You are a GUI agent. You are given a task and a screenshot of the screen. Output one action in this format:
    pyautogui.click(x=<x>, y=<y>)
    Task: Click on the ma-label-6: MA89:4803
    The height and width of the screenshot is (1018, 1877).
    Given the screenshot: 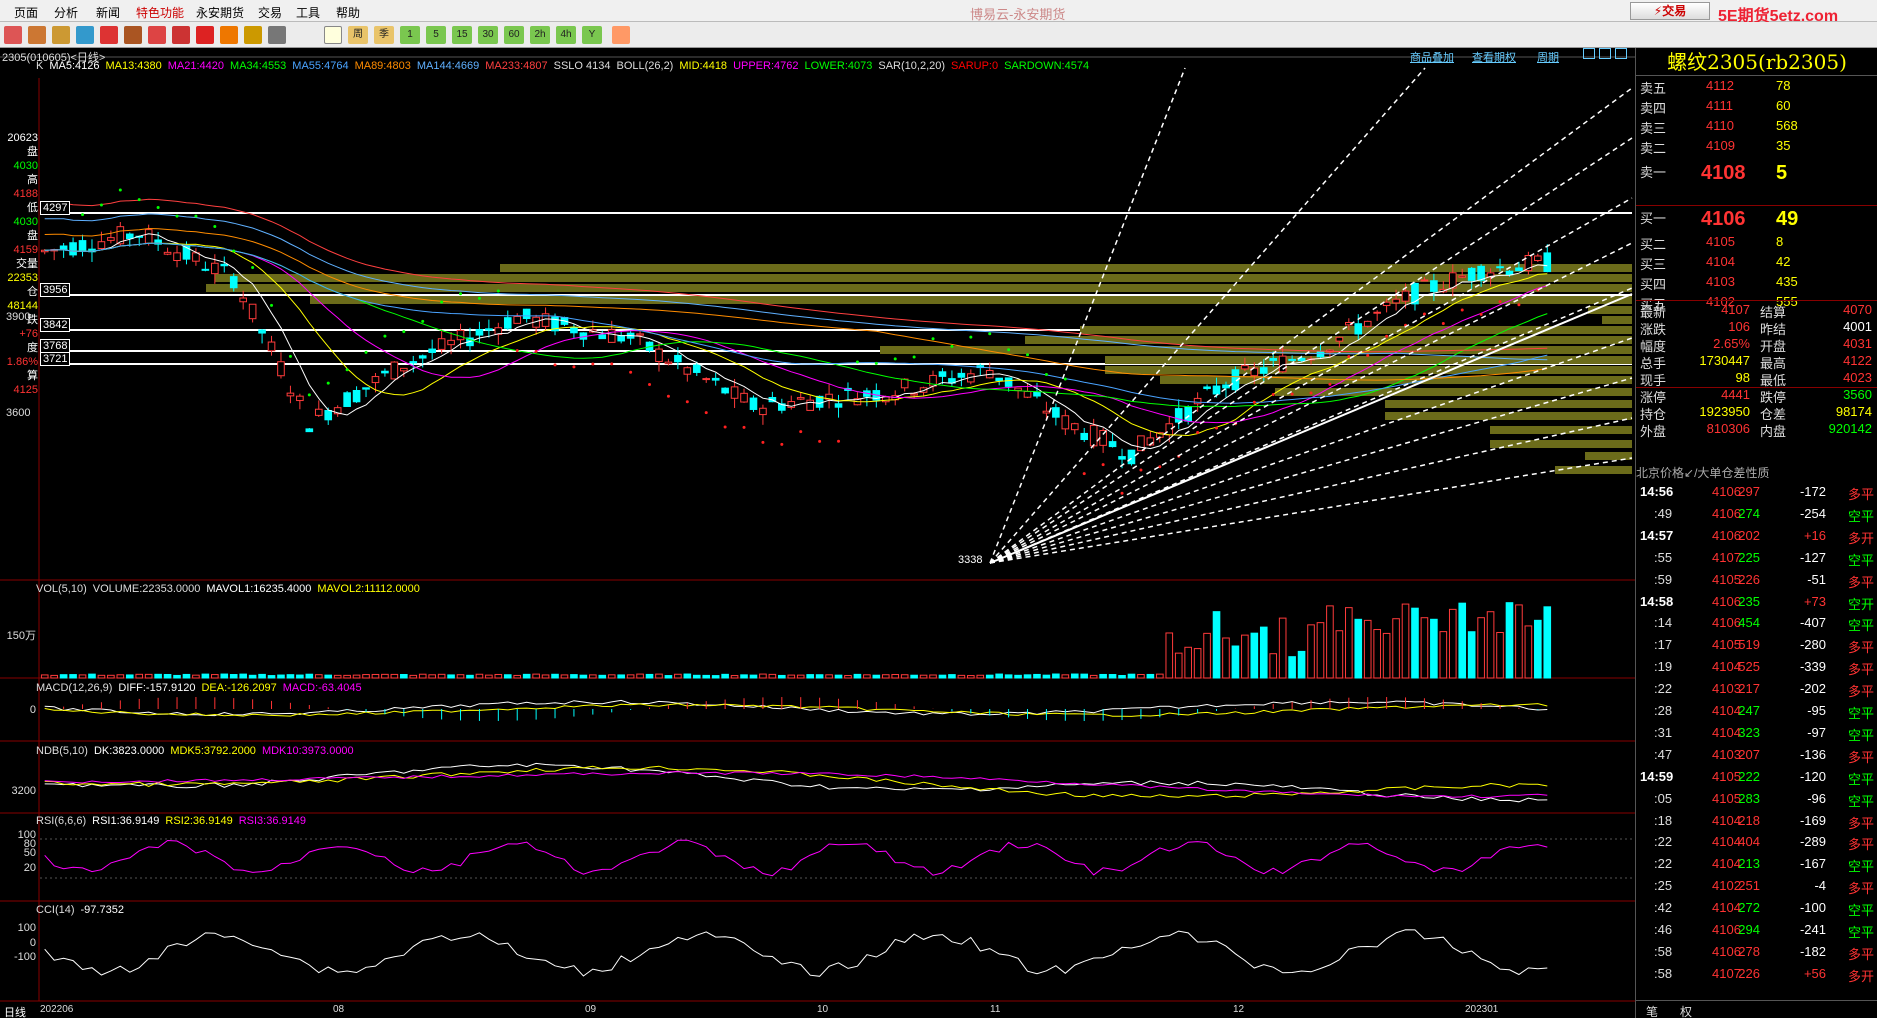 What is the action you would take?
    pyautogui.click(x=382, y=66)
    